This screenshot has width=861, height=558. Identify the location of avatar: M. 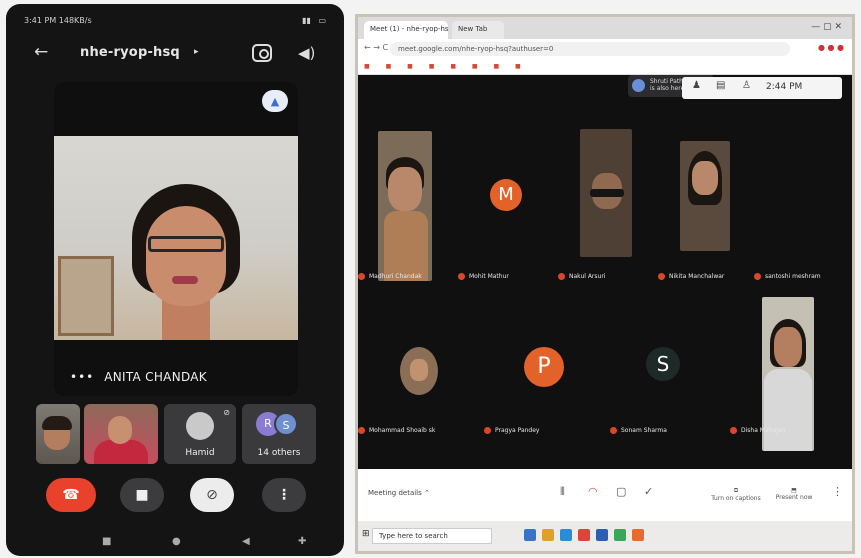
(506, 195).